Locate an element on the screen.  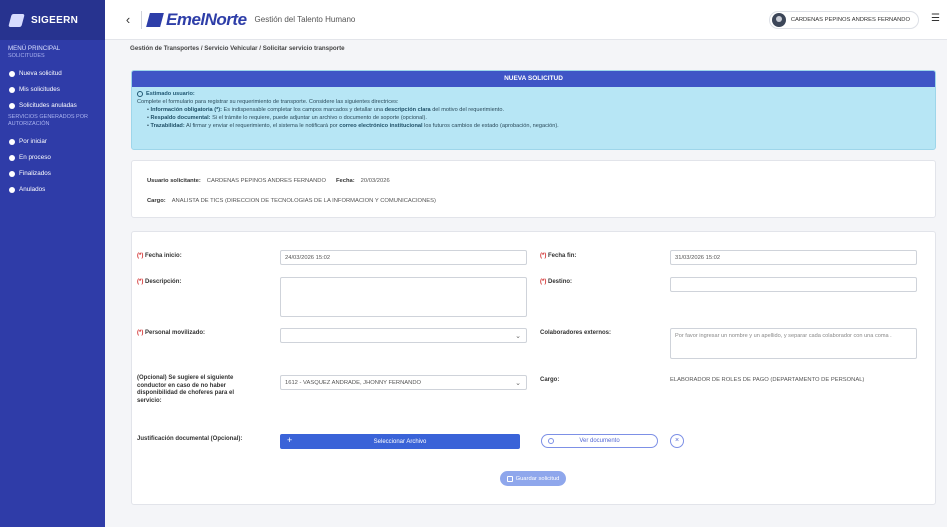
header-divider is located at coordinates (141, 19).